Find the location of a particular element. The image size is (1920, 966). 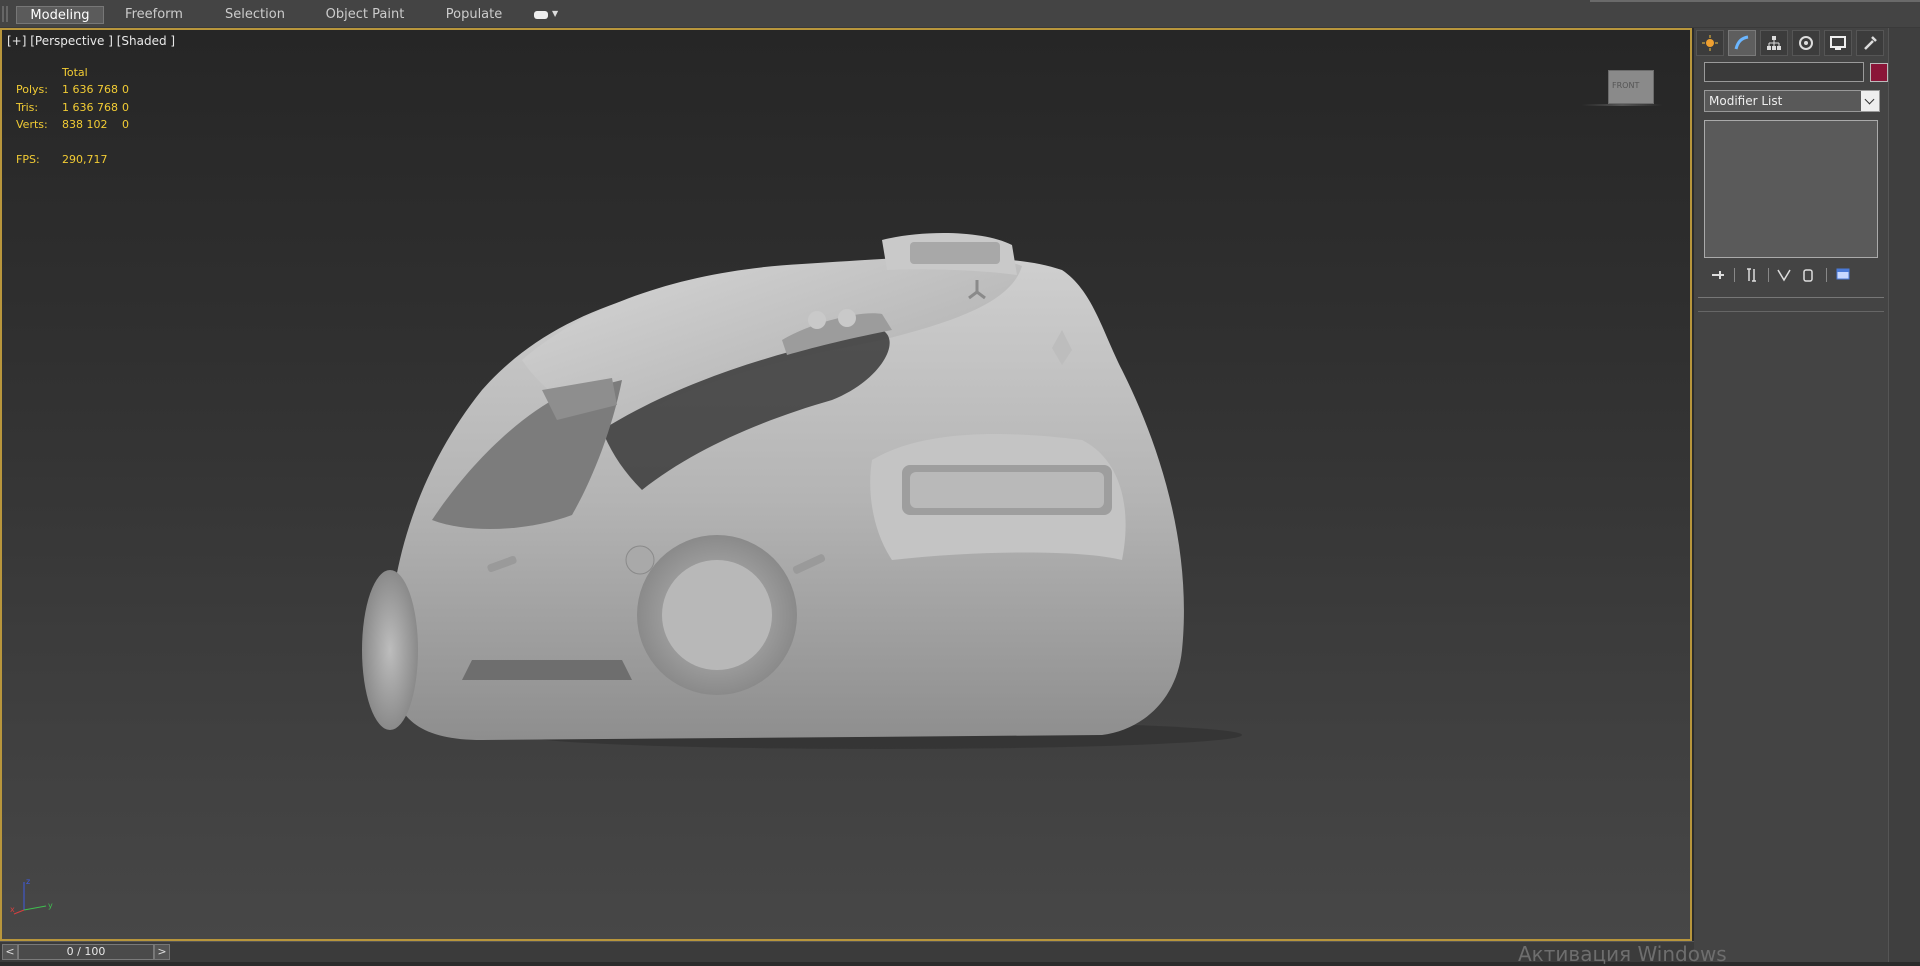

display-icon is located at coordinates (1838, 43).